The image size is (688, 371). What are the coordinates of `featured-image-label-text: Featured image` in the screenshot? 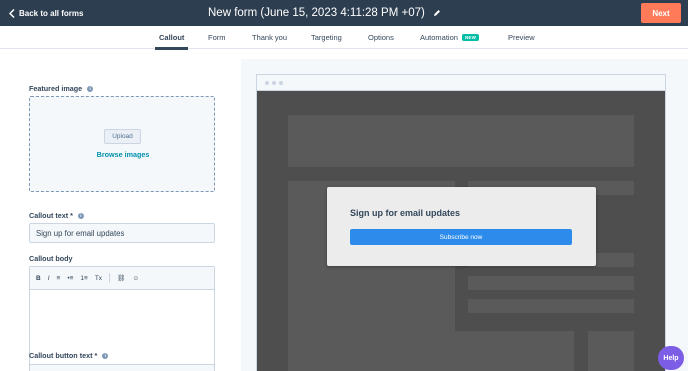 It's located at (56, 88).